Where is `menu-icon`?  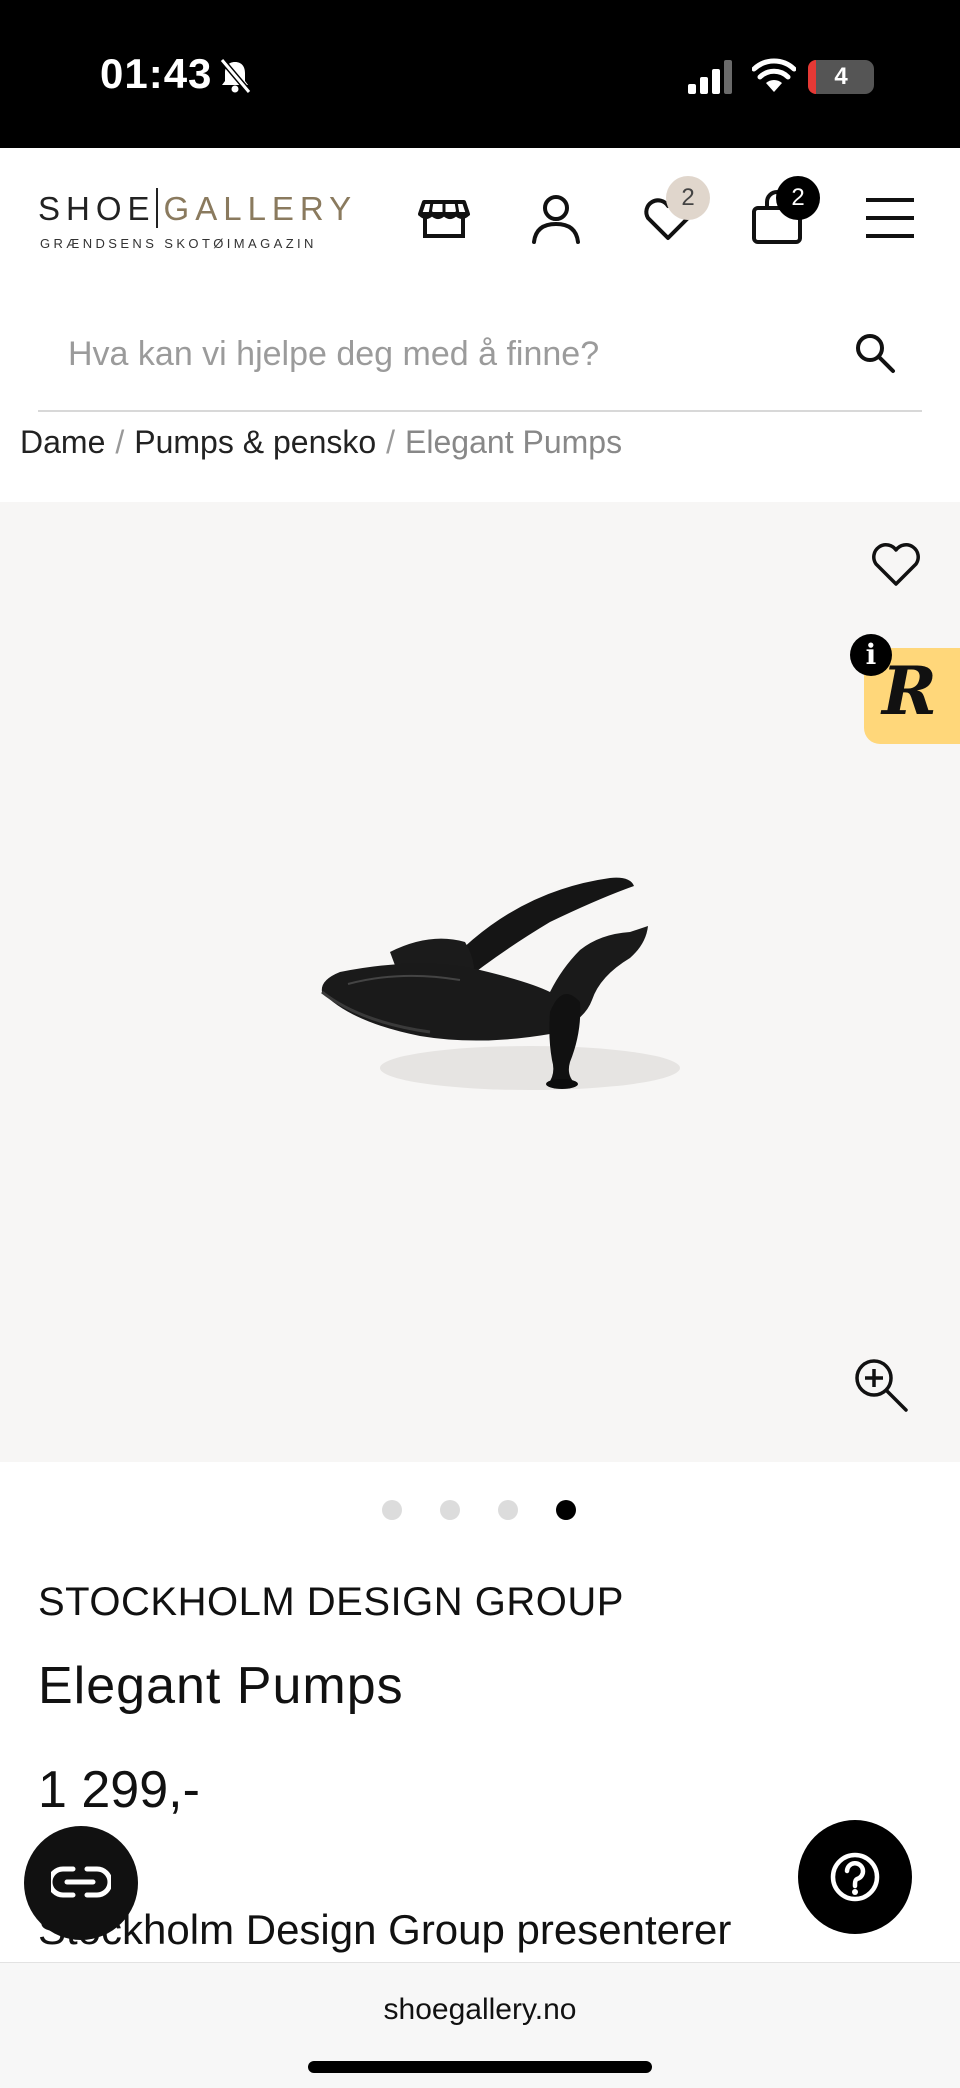 menu-icon is located at coordinates (890, 218).